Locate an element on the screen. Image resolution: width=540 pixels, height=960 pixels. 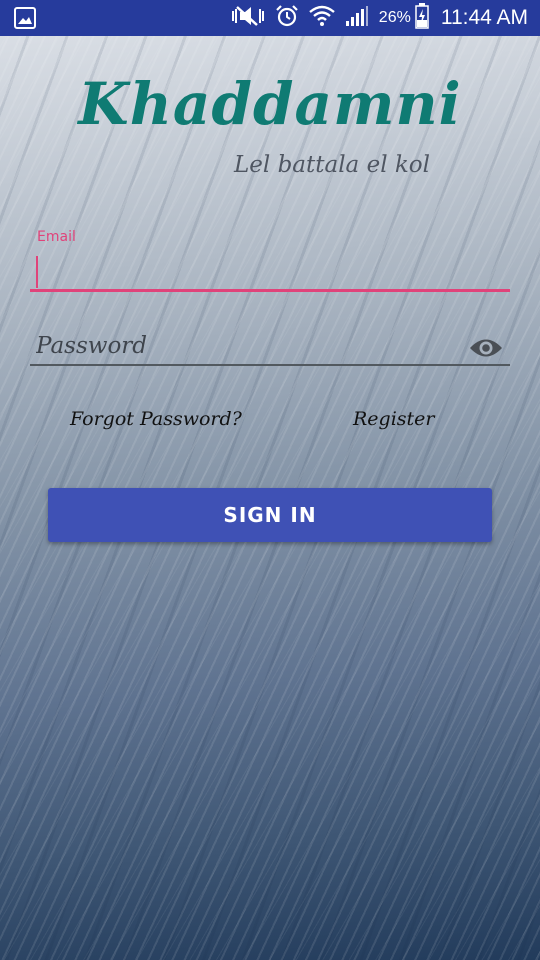
app-title: Khaddamni is located at coordinates (270, 104).